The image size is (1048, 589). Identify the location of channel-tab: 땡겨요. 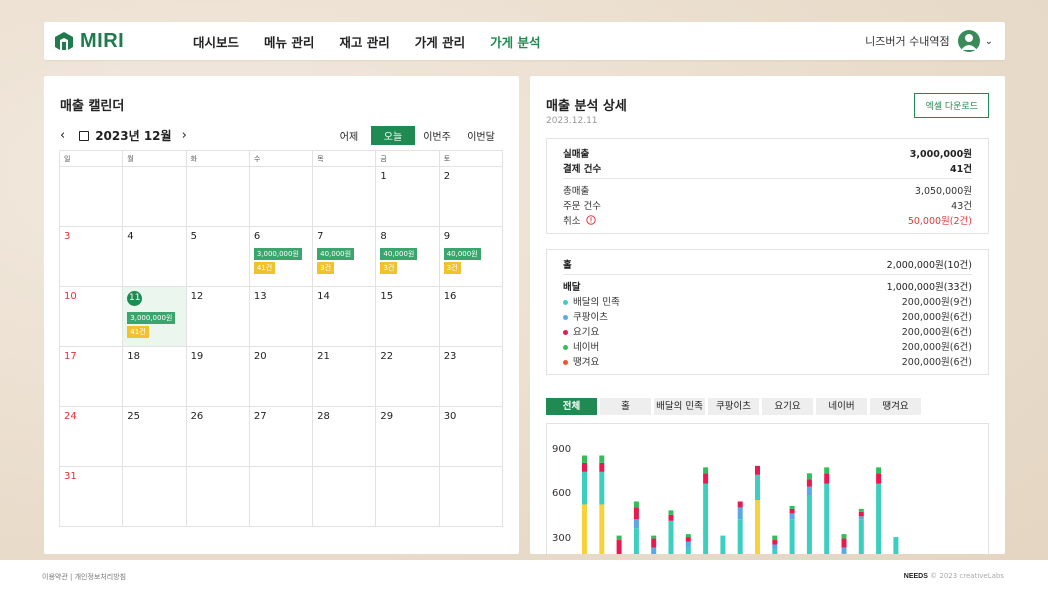
(895, 406).